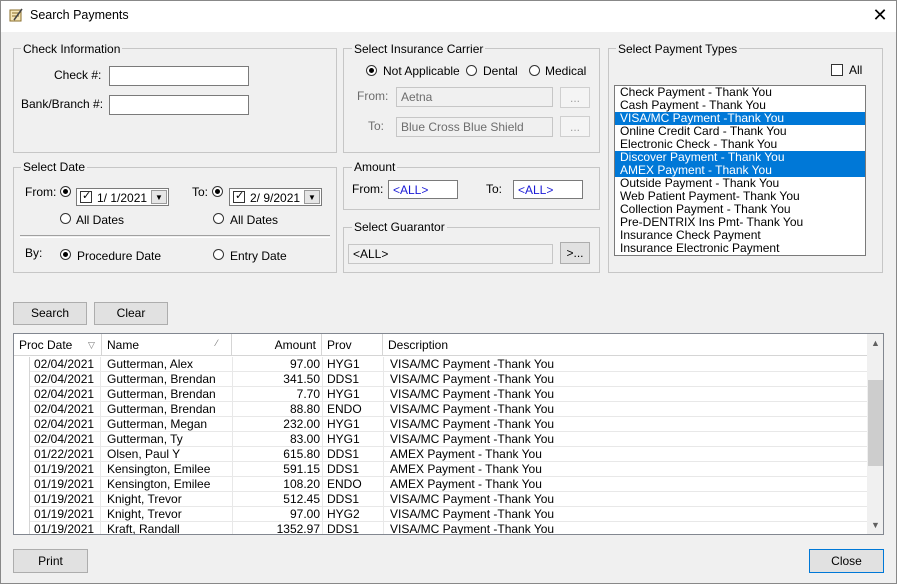 Image resolution: width=897 pixels, height=584 pixels. Describe the element at coordinates (179, 76) in the screenshot. I see `check-number-input` at that location.